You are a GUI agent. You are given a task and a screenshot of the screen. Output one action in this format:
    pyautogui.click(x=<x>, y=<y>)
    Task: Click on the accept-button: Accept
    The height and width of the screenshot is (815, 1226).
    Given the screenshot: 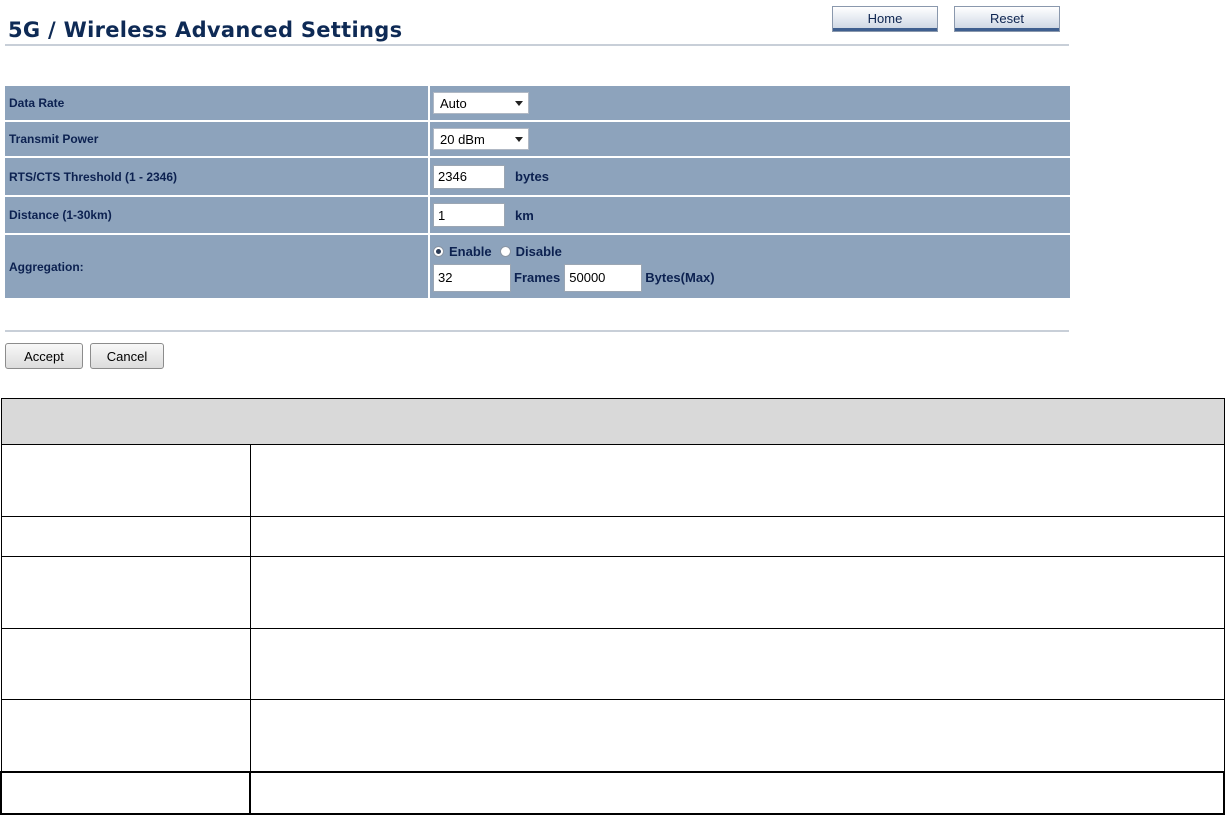 What is the action you would take?
    pyautogui.click(x=44, y=356)
    